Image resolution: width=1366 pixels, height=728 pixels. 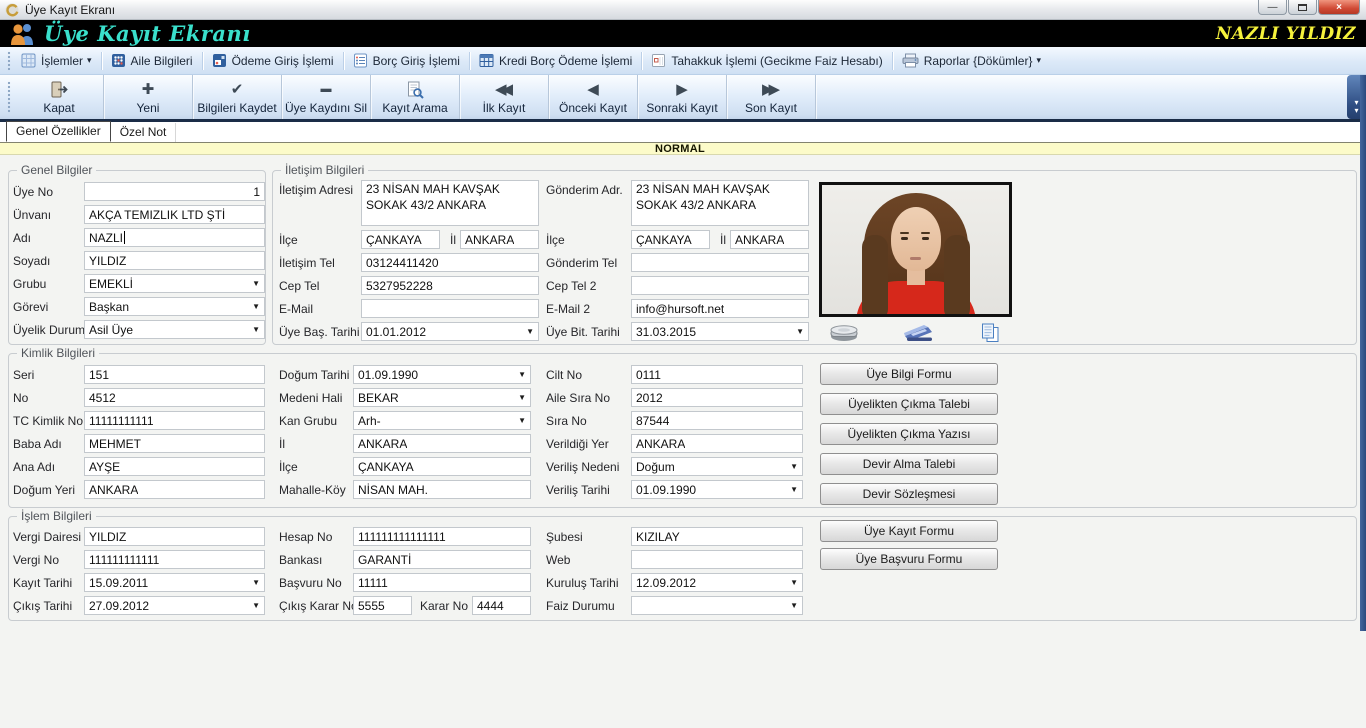 What do you see at coordinates (174, 260) in the screenshot?
I see `soyadi-field: YILDIZ` at bounding box center [174, 260].